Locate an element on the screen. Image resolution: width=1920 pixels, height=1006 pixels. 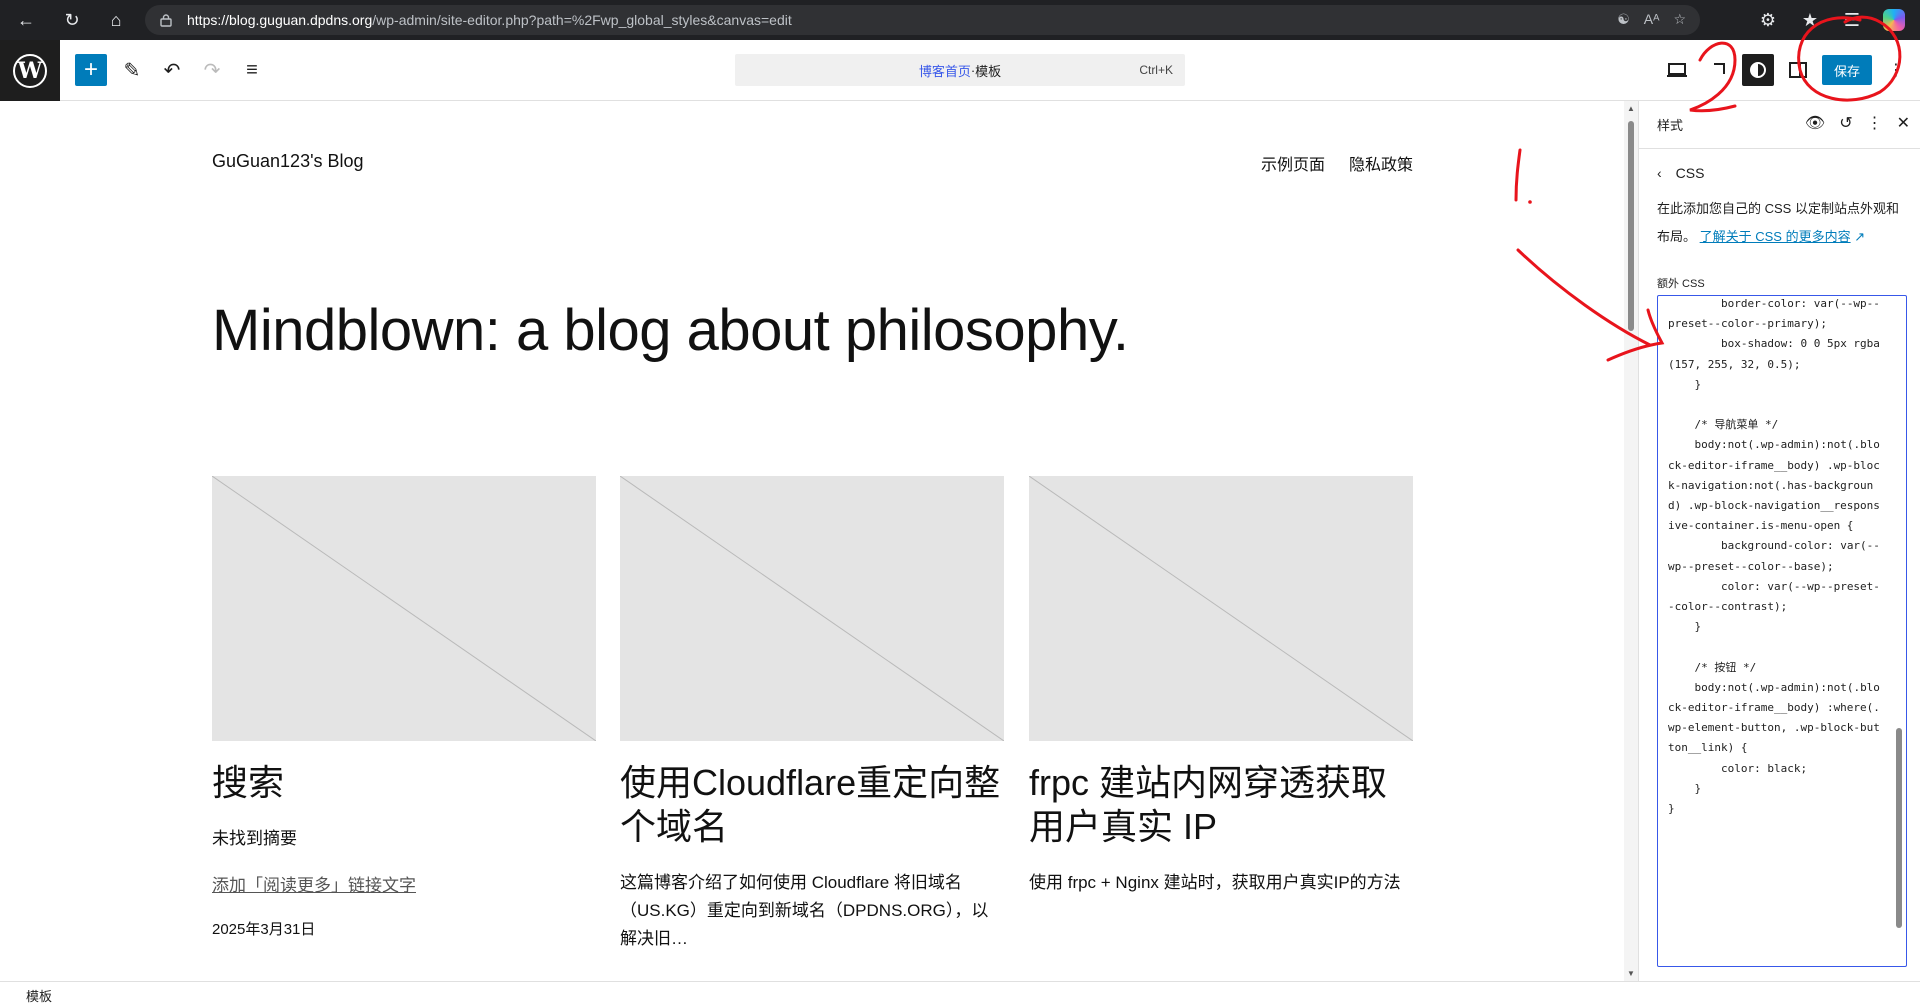
url-host: https://blog.guguan.dpdns.org is located at coordinates (280, 20).